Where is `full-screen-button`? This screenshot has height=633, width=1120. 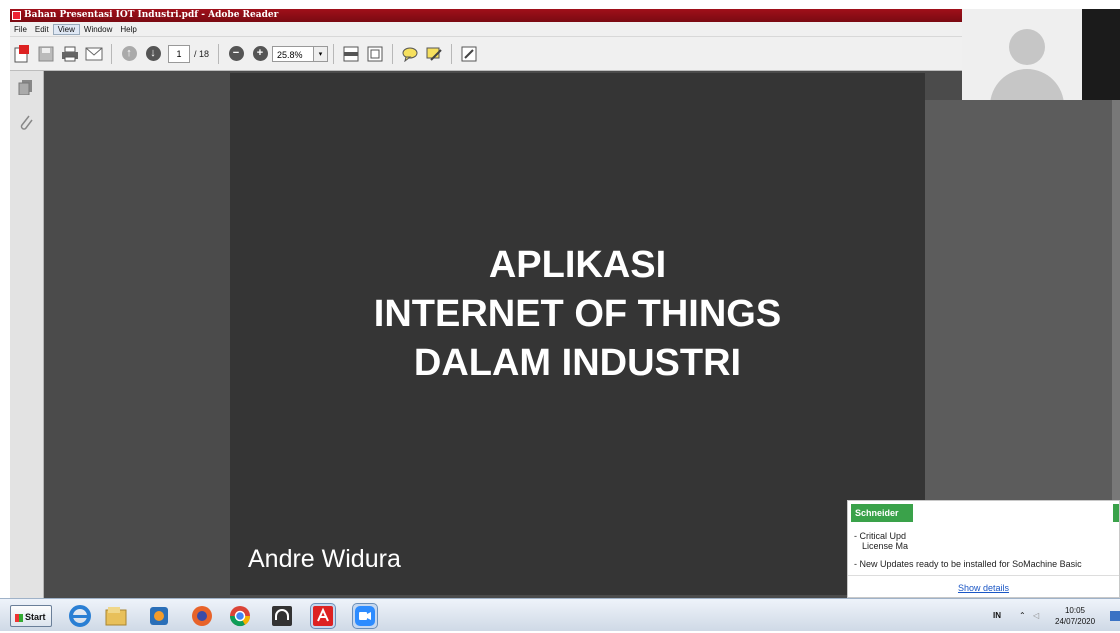
full-screen-button is located at coordinates (469, 54).